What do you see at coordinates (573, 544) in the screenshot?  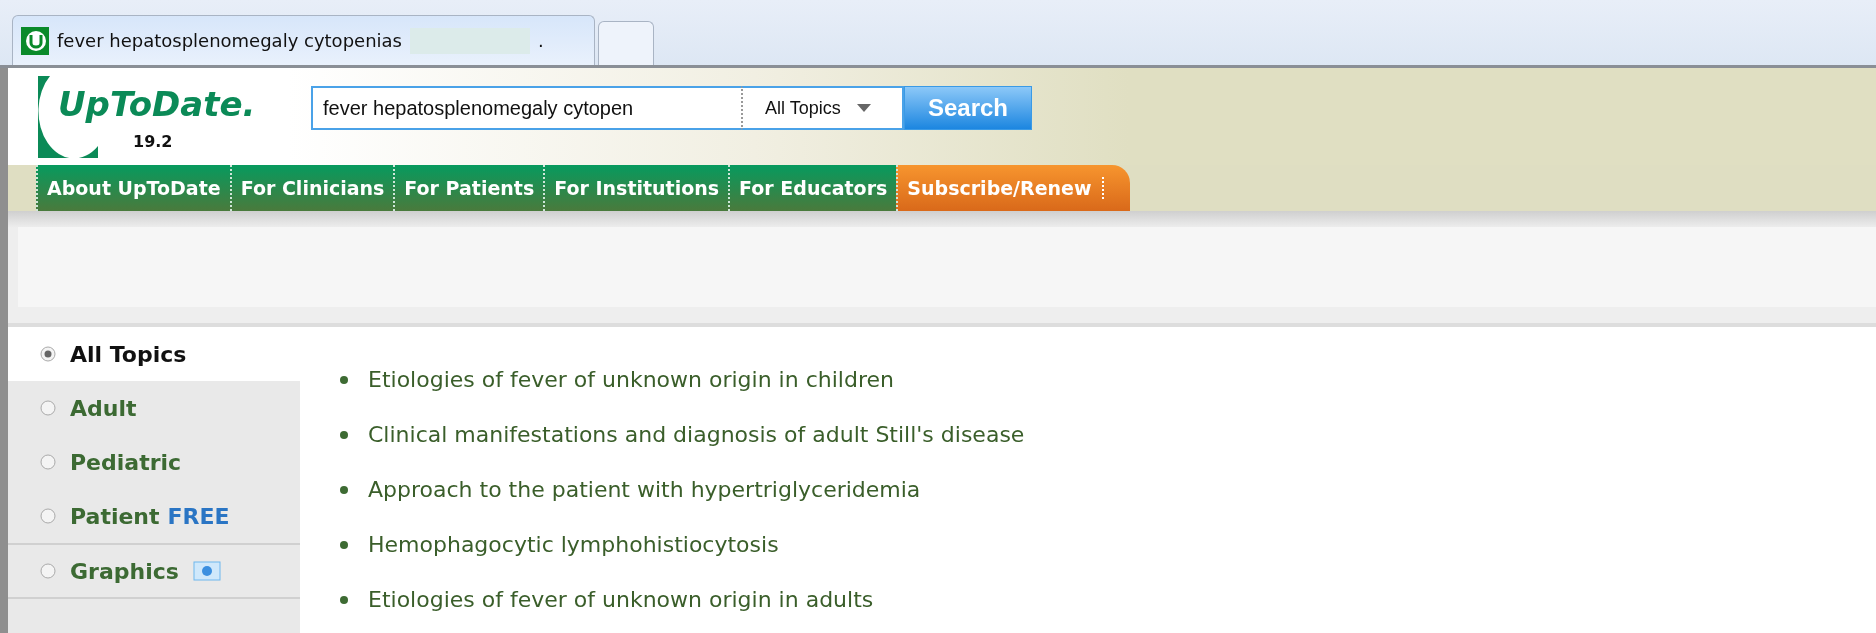 I see `result-link: Hemophagocytic lymphohistiocytosis` at bounding box center [573, 544].